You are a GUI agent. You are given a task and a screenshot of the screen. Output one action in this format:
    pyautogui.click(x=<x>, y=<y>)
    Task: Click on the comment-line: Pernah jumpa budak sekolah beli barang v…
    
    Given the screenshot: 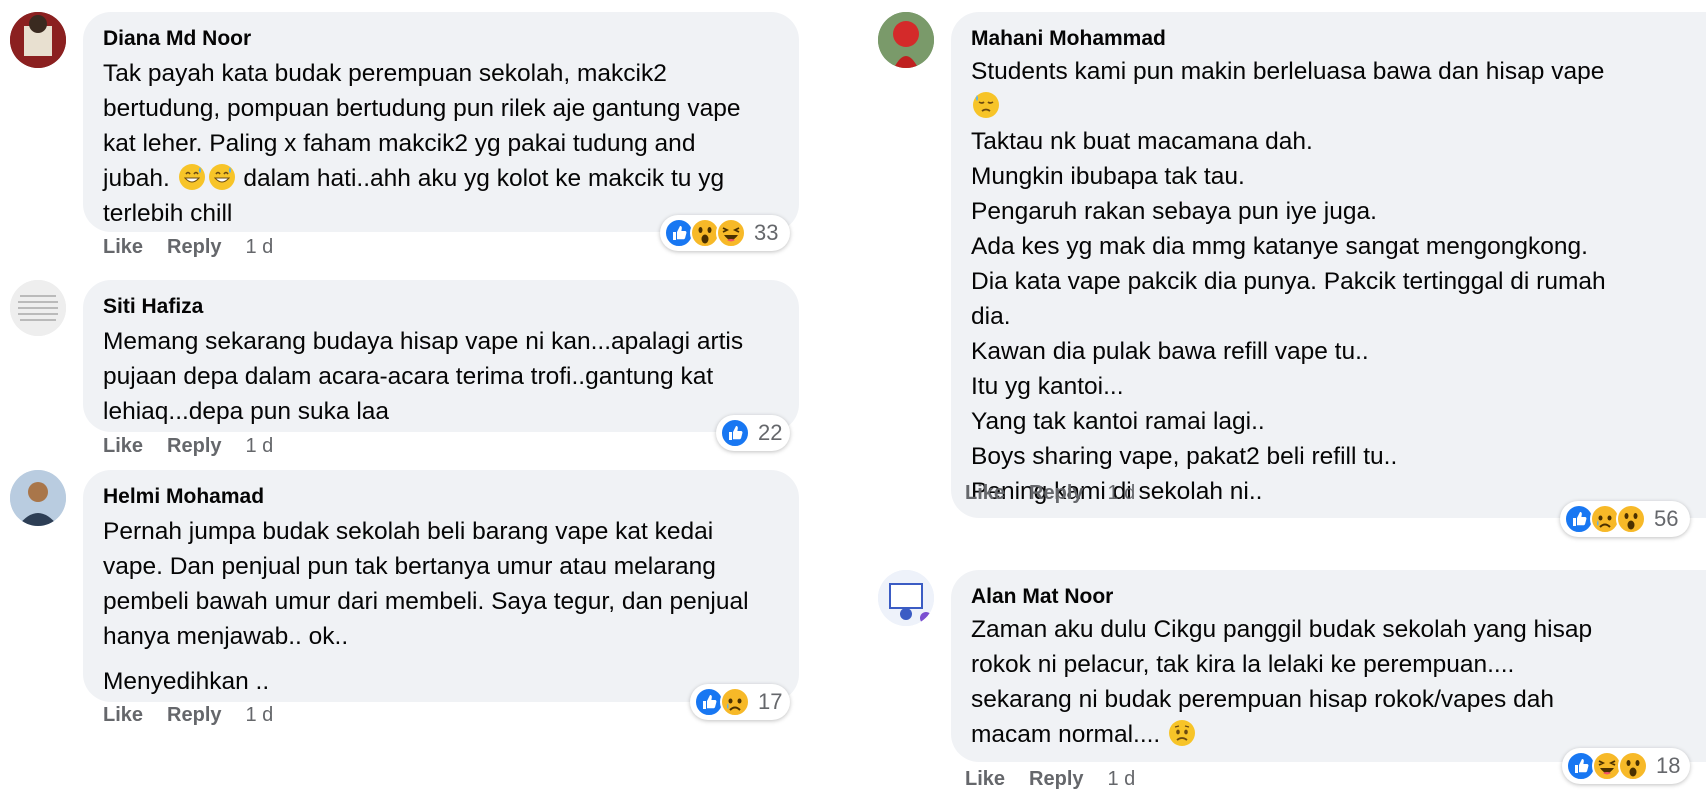 What is the action you would take?
    pyautogui.click(x=408, y=531)
    